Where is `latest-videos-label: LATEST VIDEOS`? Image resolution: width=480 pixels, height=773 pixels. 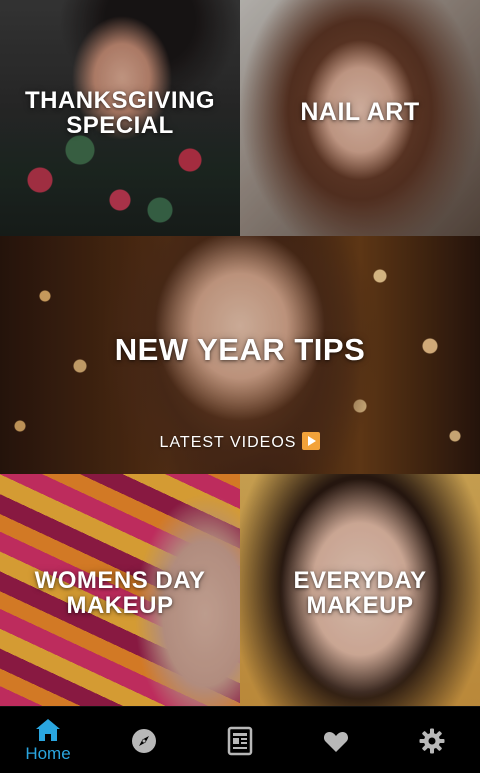
latest-videos-label: LATEST VIDEOS is located at coordinates (228, 442).